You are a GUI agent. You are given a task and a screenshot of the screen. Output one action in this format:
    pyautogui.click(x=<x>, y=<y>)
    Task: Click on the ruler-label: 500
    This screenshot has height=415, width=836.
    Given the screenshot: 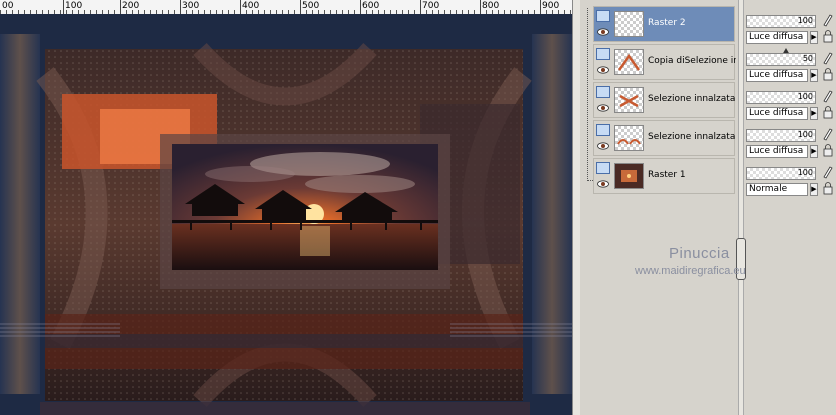 What is the action you would take?
    pyautogui.click(x=311, y=6)
    